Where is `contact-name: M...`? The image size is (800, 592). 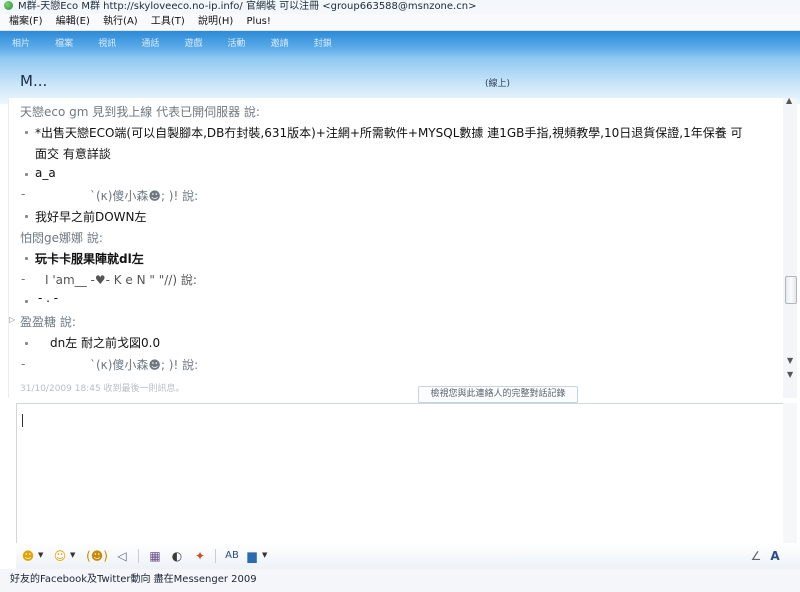
contact-name: M... is located at coordinates (34, 81).